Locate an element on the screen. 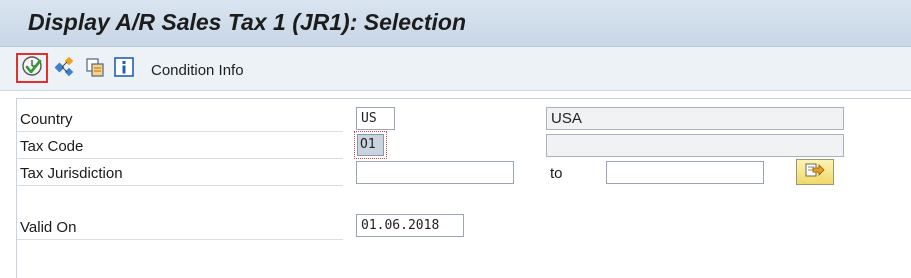  country-input: US is located at coordinates (375, 118).